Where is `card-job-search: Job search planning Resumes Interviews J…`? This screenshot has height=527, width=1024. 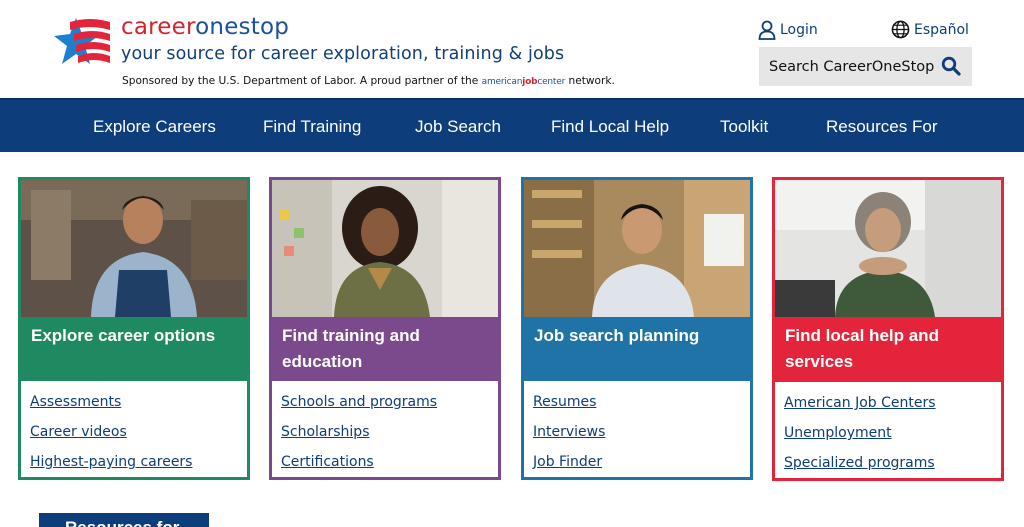 card-job-search: Job search planning Resumes Interviews J… is located at coordinates (637, 328).